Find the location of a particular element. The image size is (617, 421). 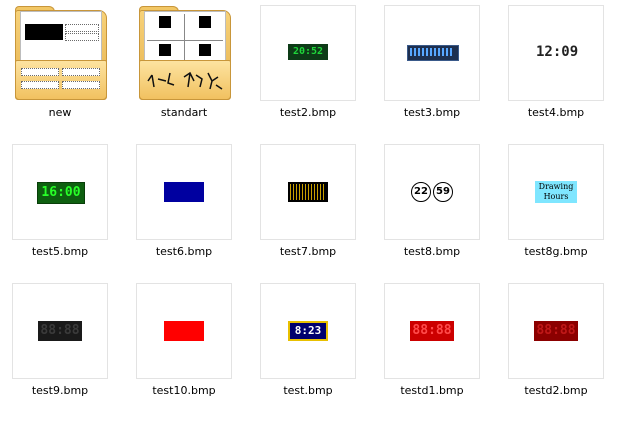

digital-clock-display: 12:09 is located at coordinates (557, 52).